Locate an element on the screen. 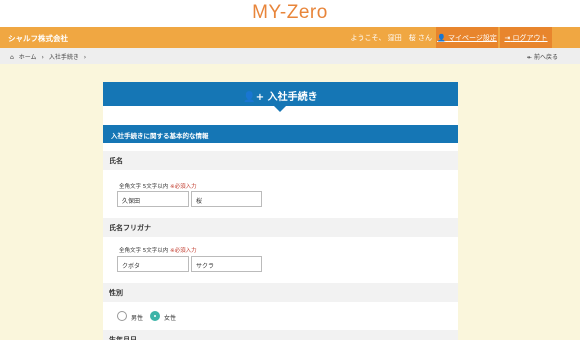 The width and height of the screenshot is (580, 340). logout-button: ⇥ ログアウト is located at coordinates (526, 37).